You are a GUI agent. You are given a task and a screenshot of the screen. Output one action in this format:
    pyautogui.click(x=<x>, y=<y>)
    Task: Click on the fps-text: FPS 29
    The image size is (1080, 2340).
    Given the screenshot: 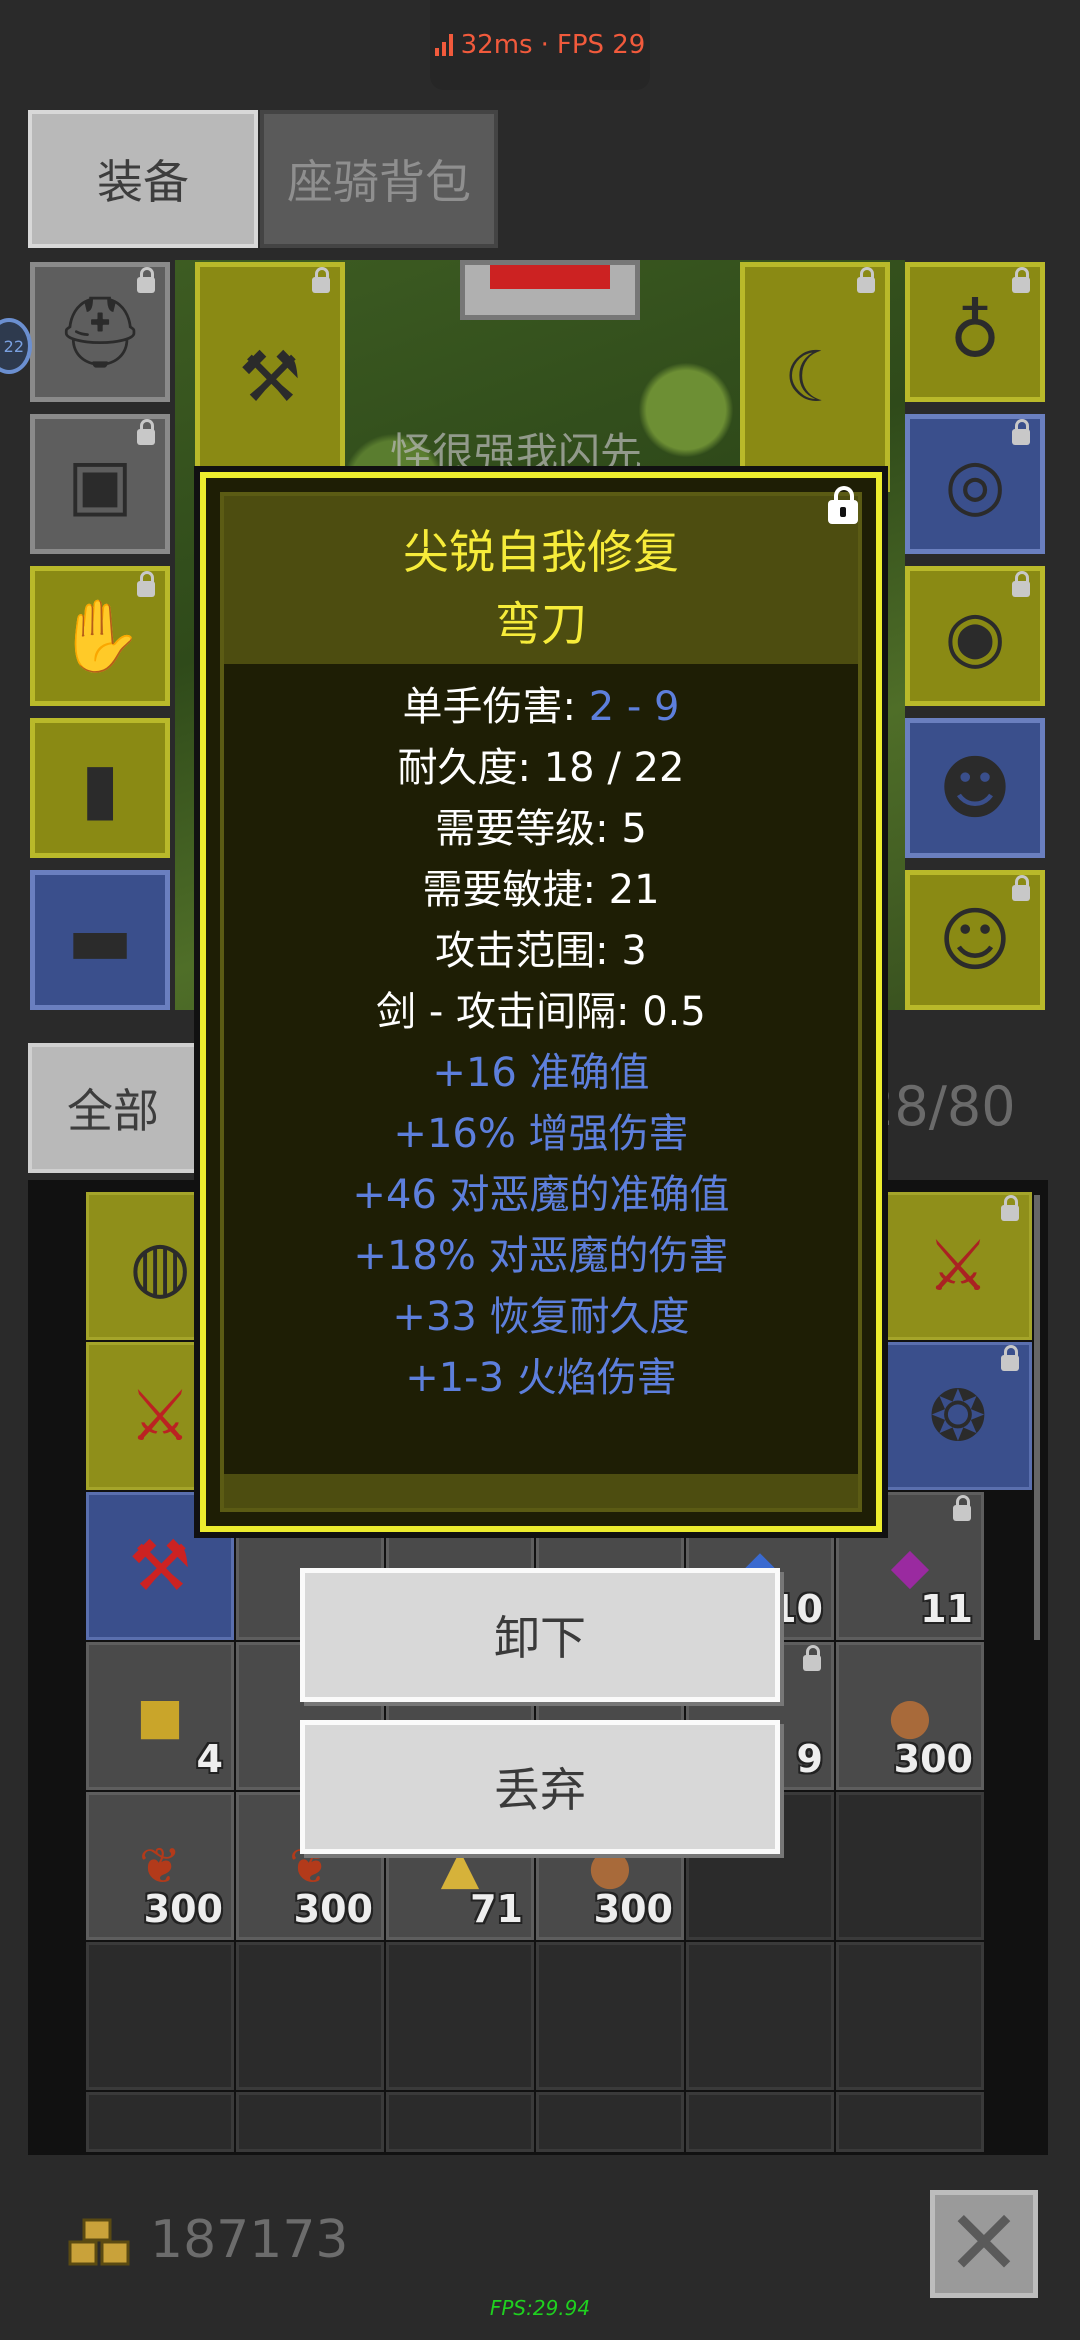 What is the action you would take?
    pyautogui.click(x=601, y=45)
    